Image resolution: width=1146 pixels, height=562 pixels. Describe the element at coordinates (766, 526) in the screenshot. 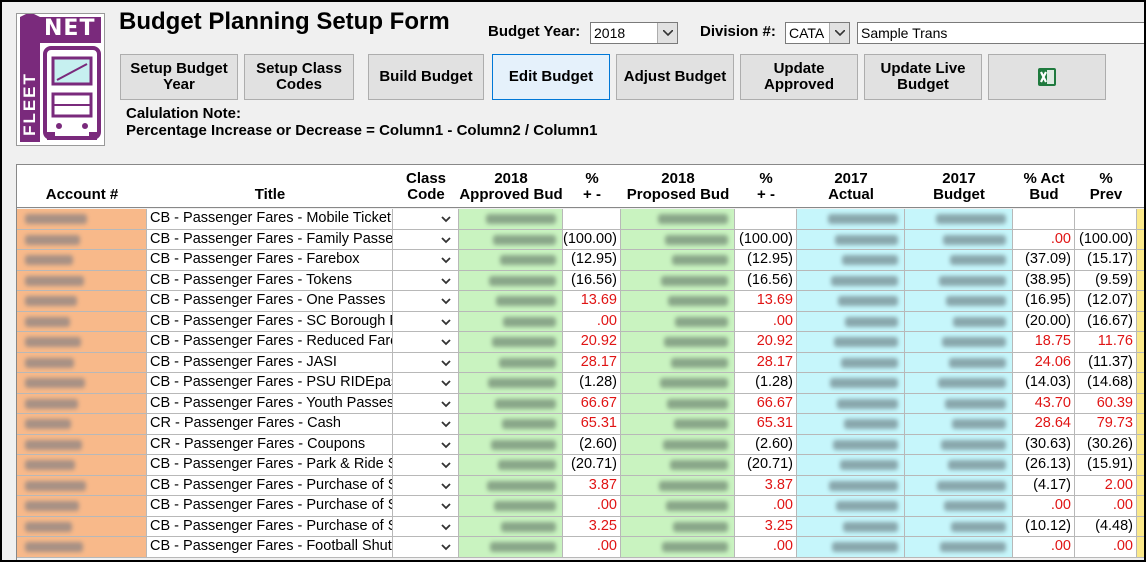

I see `pct2-cell: 3.25` at that location.